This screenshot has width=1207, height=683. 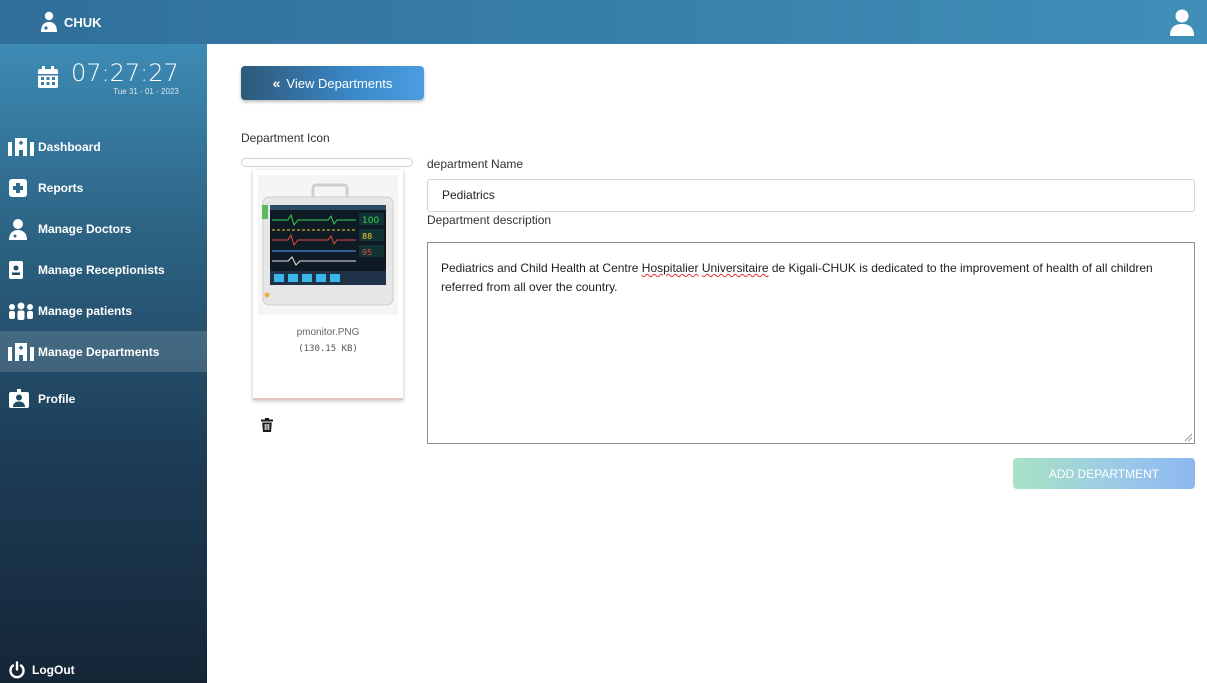 I want to click on top-bar: CHUK, so click(x=603, y=22).